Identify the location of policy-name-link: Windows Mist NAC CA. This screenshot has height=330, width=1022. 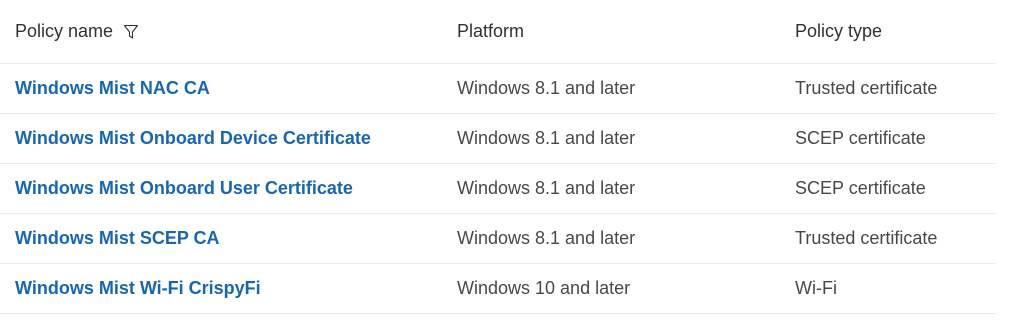
(112, 88).